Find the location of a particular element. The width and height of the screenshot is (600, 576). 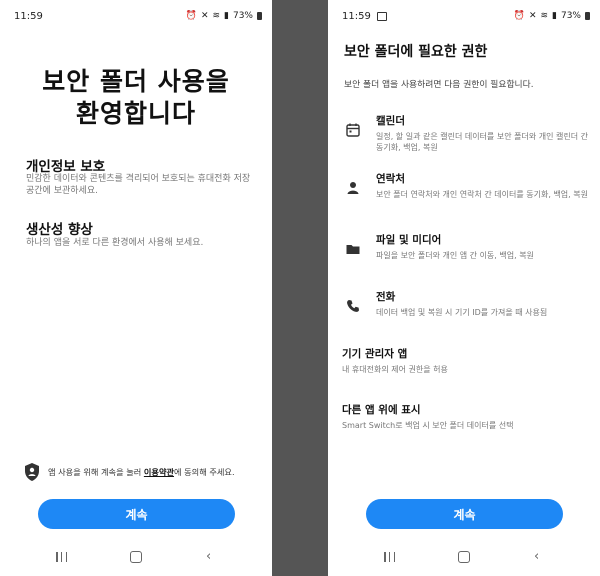

permission-desc: 보안 폴더 연락처와 개인 연락처 간 데이터를 동기화, 백업, 복원 is located at coordinates (482, 194).